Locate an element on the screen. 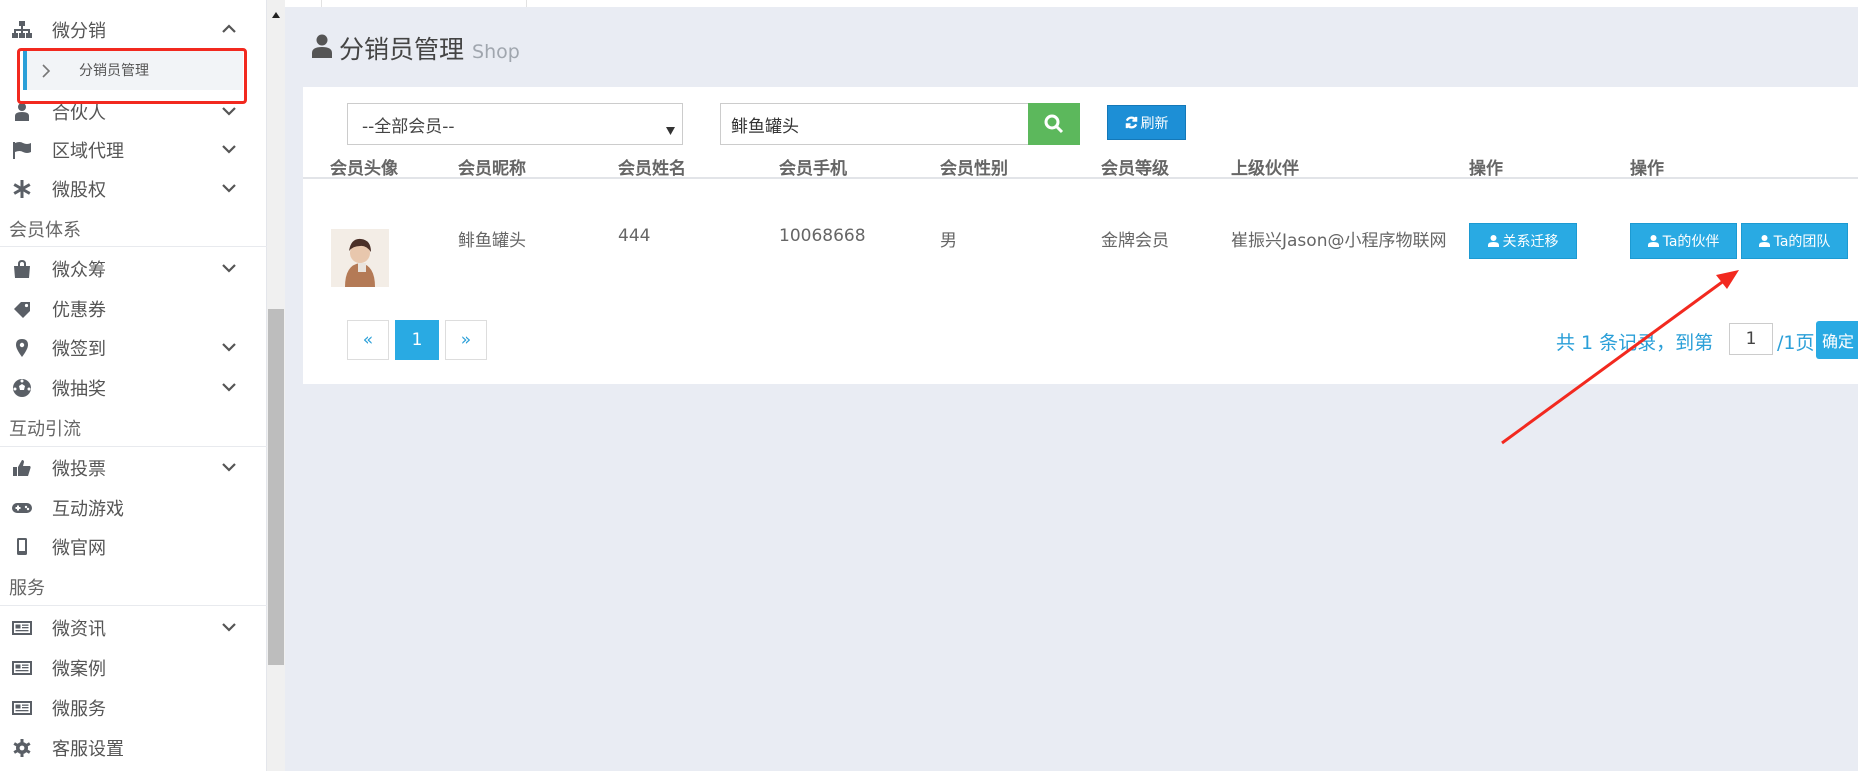 The image size is (1858, 771). sidebar-item-lottery: 微抽奖 is located at coordinates (129, 388).